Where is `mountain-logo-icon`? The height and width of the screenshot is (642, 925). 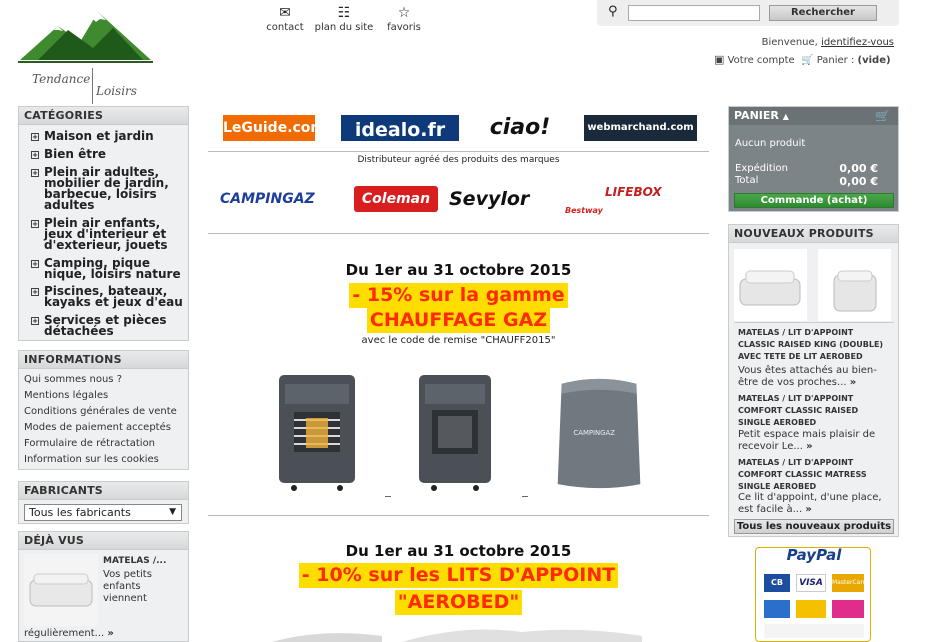 mountain-logo-icon is located at coordinates (85, 37).